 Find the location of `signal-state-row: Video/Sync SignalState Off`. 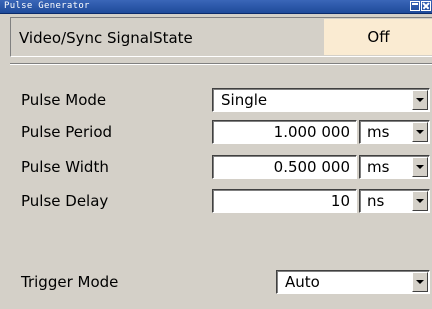

signal-state-row: Video/Sync SignalState Off is located at coordinates (221, 37).